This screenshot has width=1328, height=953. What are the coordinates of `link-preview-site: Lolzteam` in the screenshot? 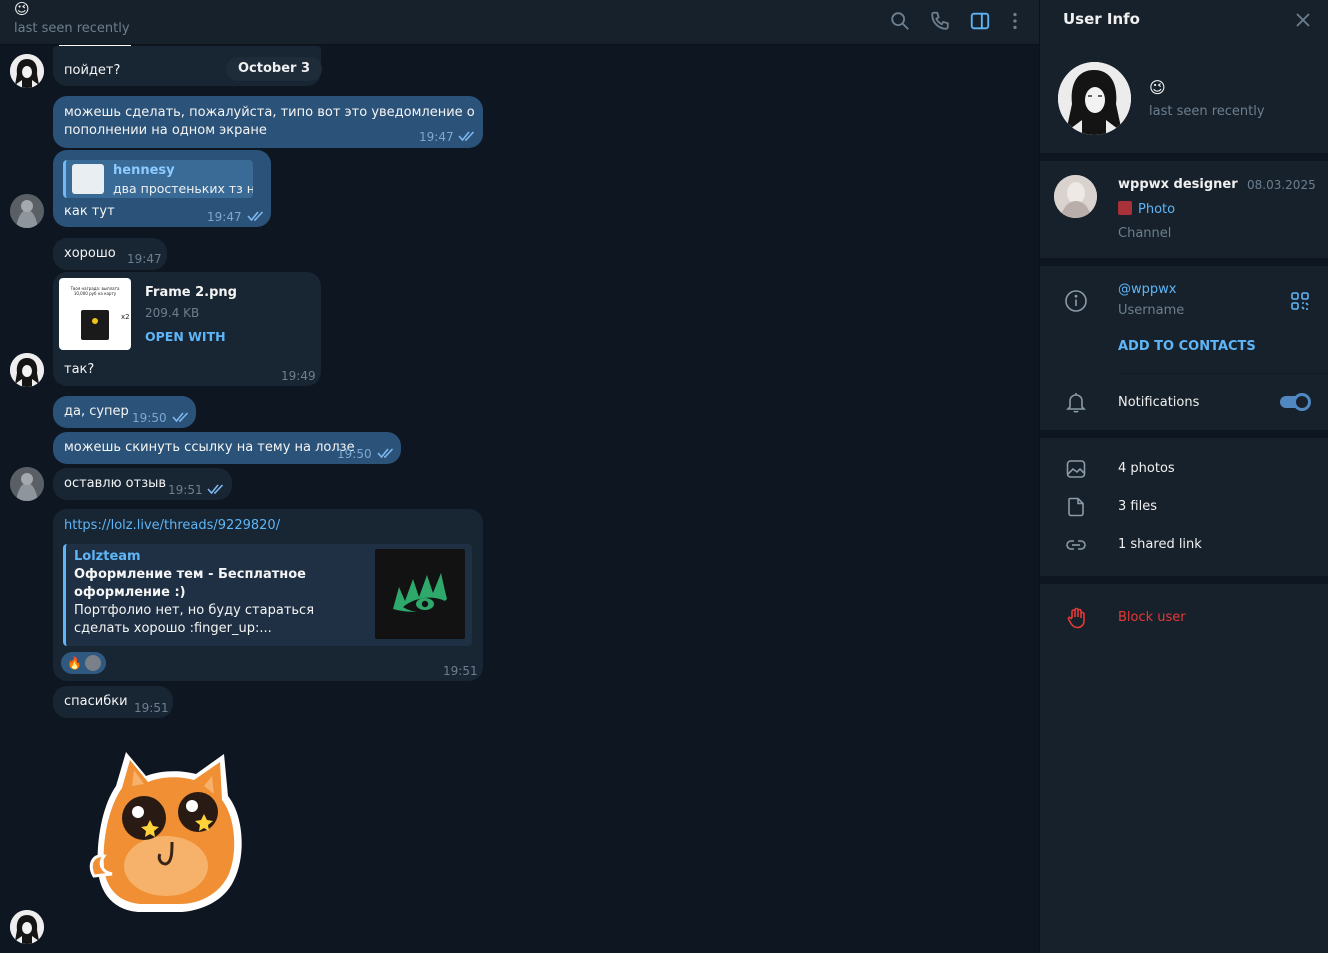 It's located at (107, 556).